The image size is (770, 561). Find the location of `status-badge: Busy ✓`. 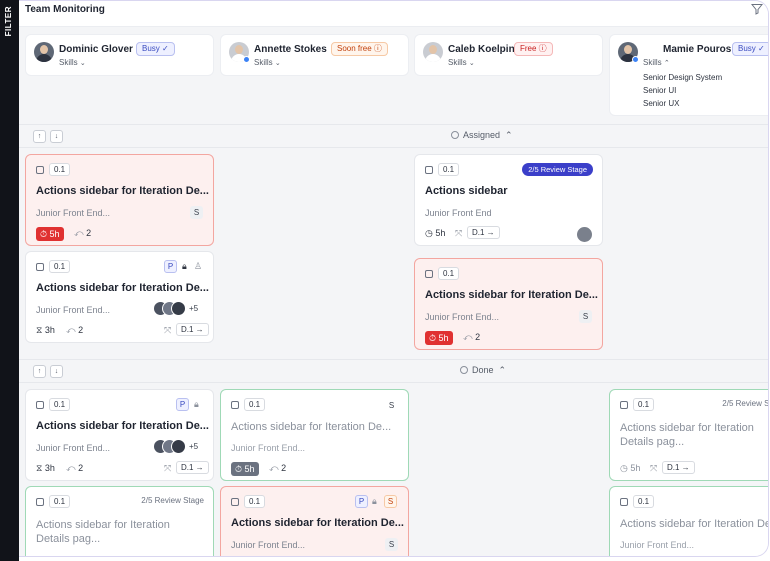

status-badge: Busy ✓ is located at coordinates (750, 49).